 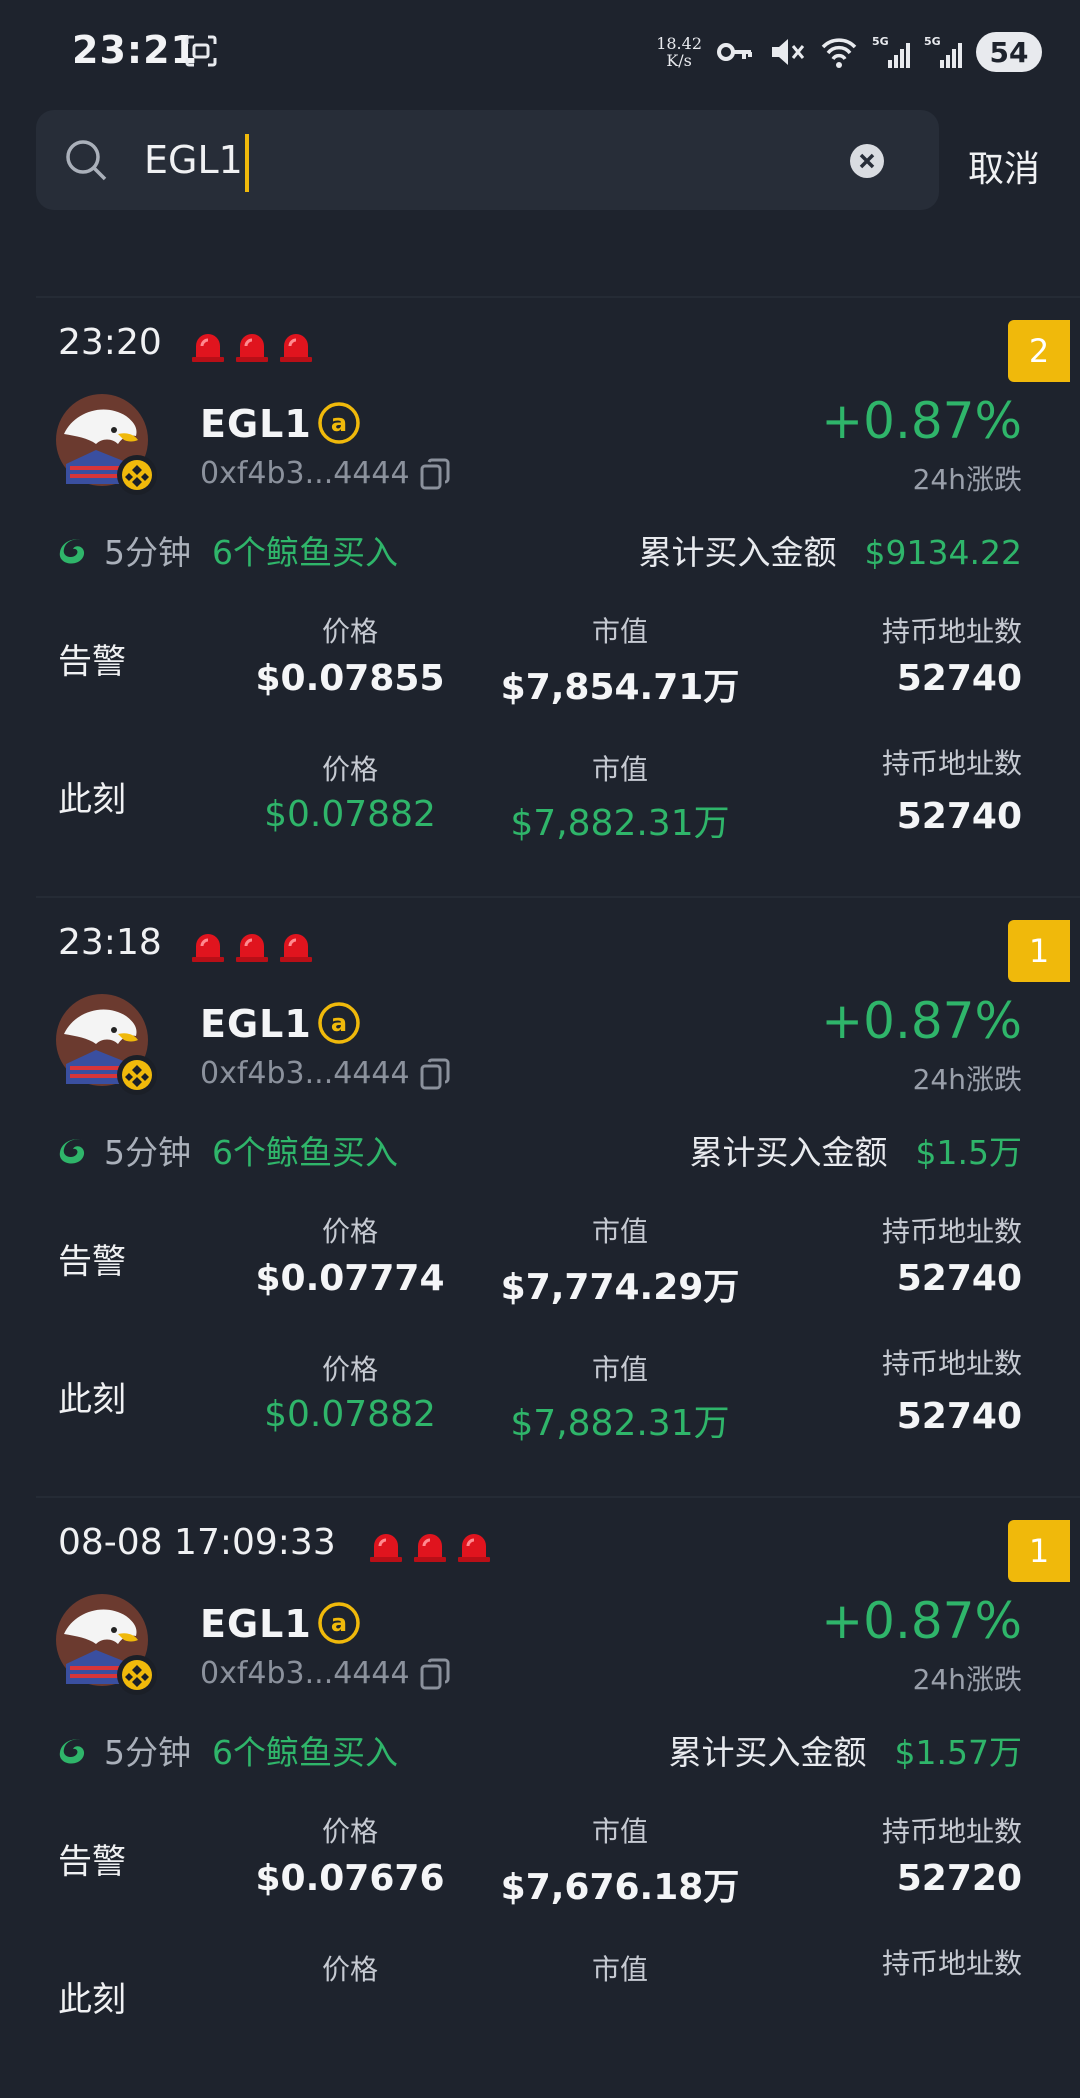 I want to click on total-buy-value: $1.57万, so click(x=958, y=1752).